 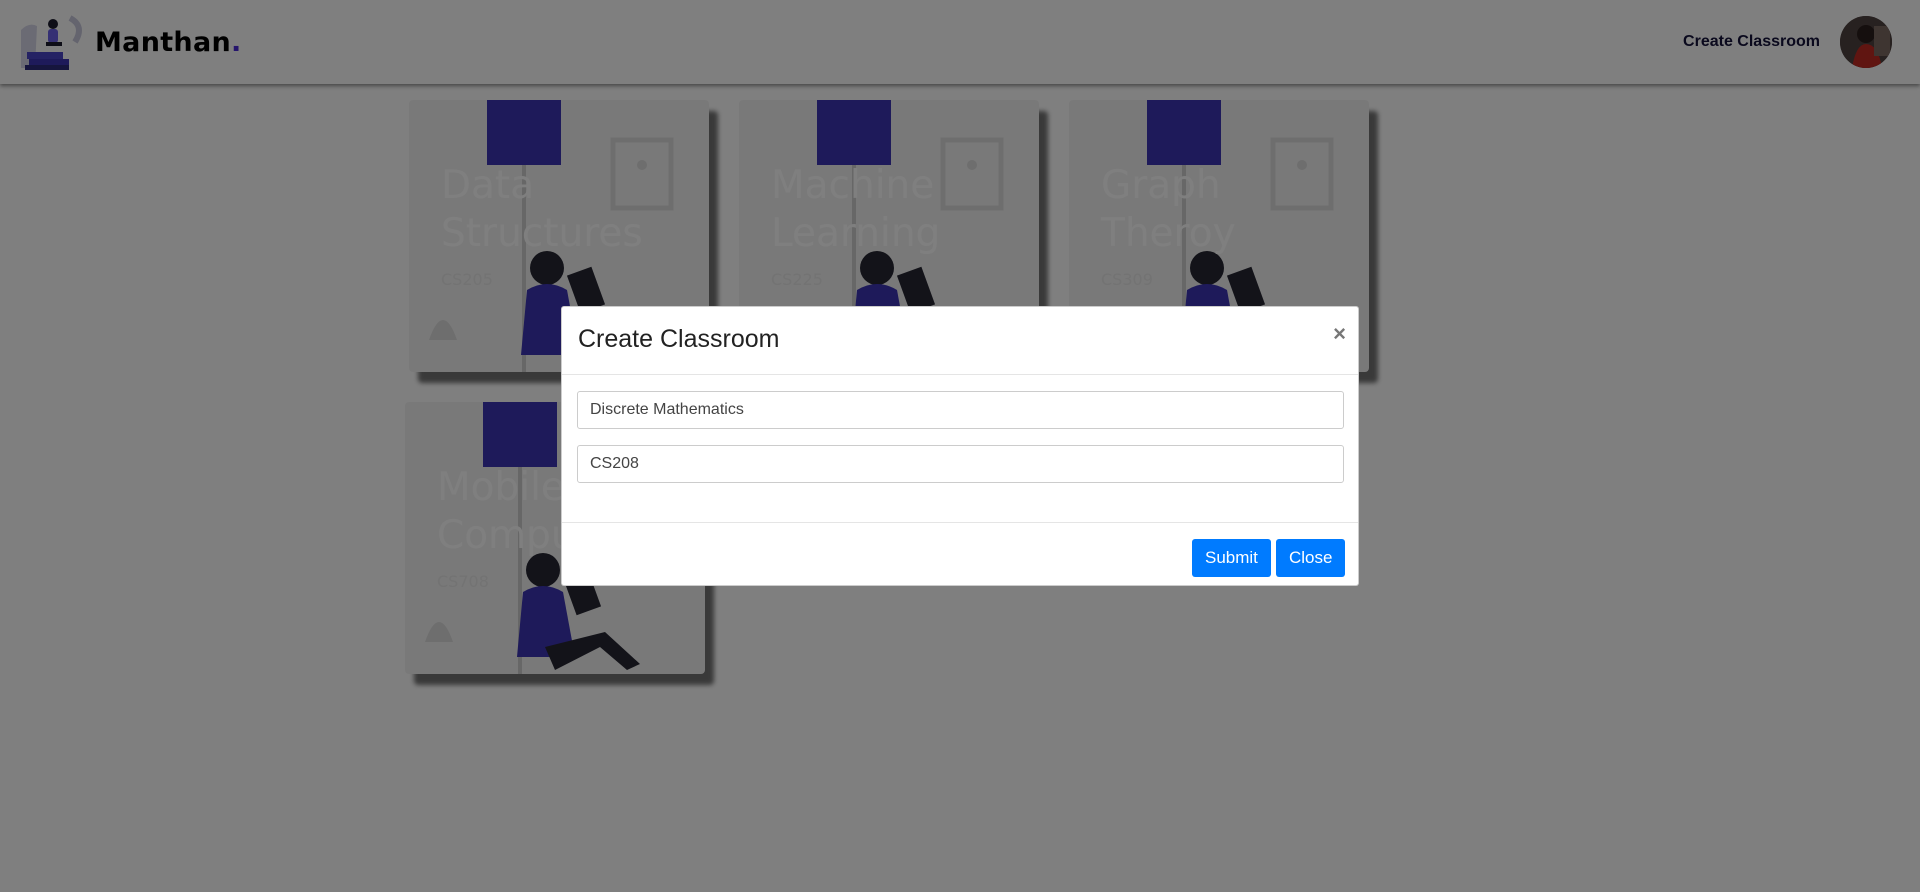 I want to click on modal-body, so click(x=960, y=449).